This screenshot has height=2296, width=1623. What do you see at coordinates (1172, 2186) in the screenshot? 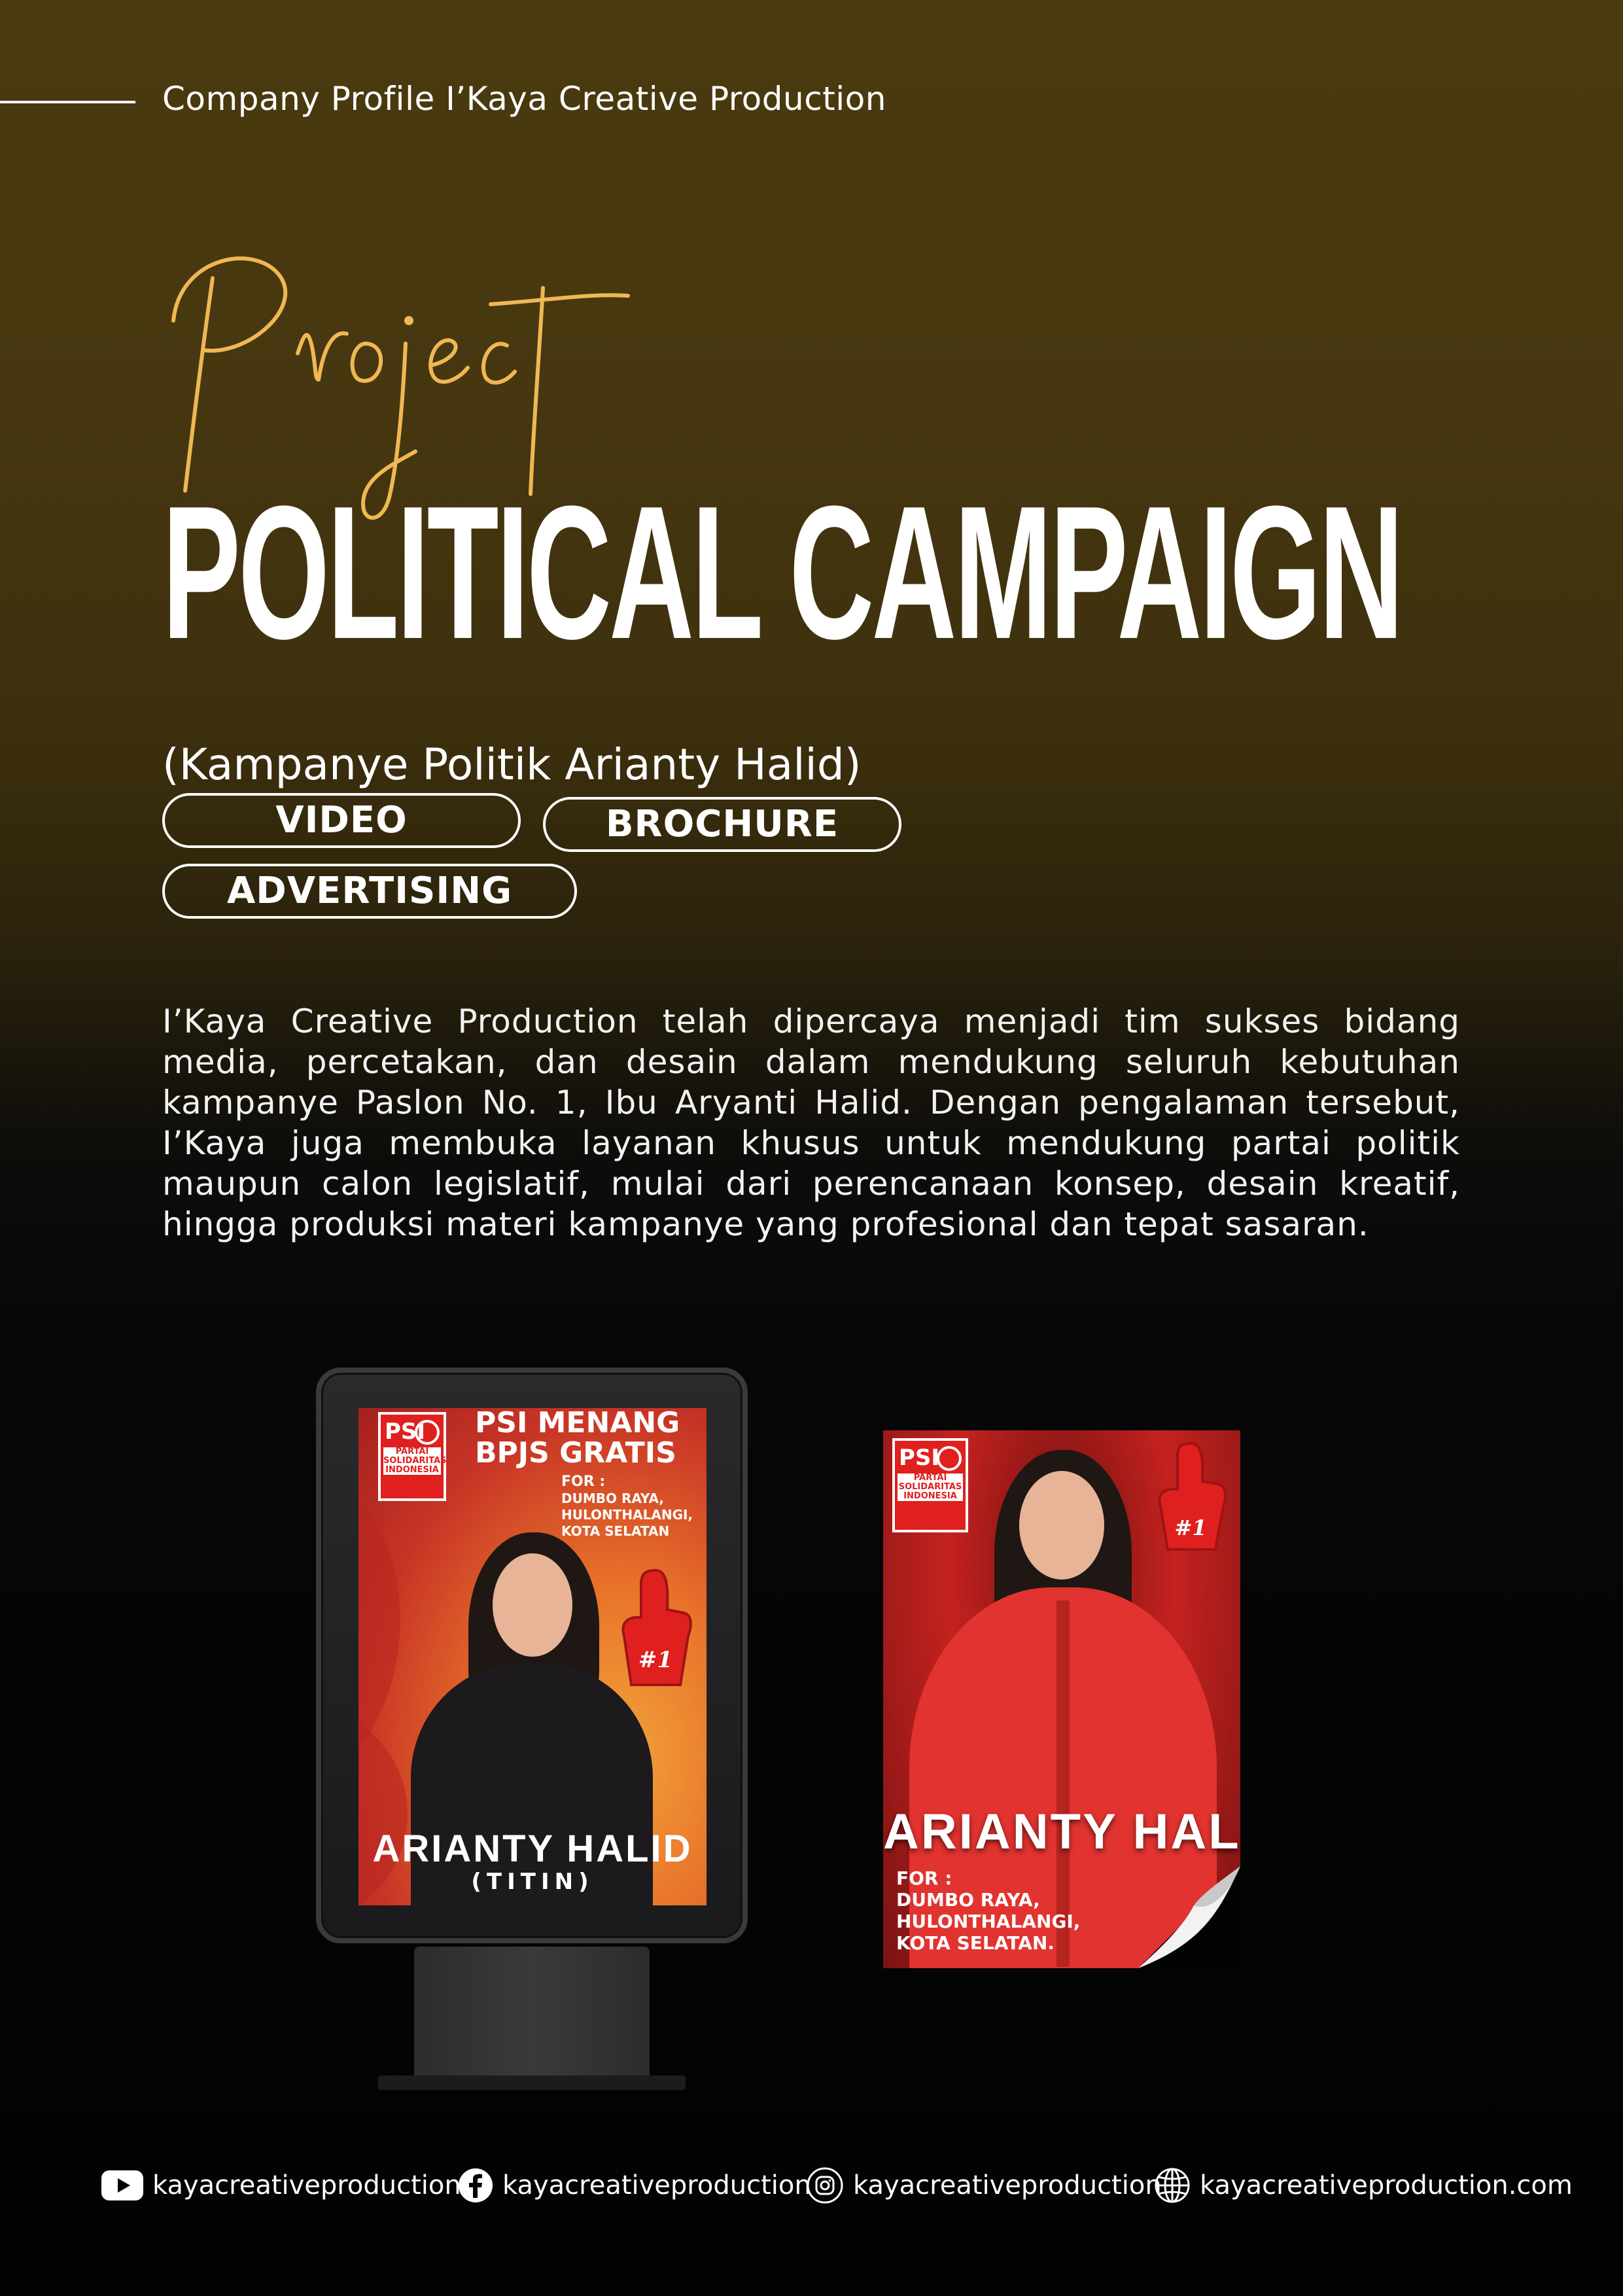
I see `globe-icon` at bounding box center [1172, 2186].